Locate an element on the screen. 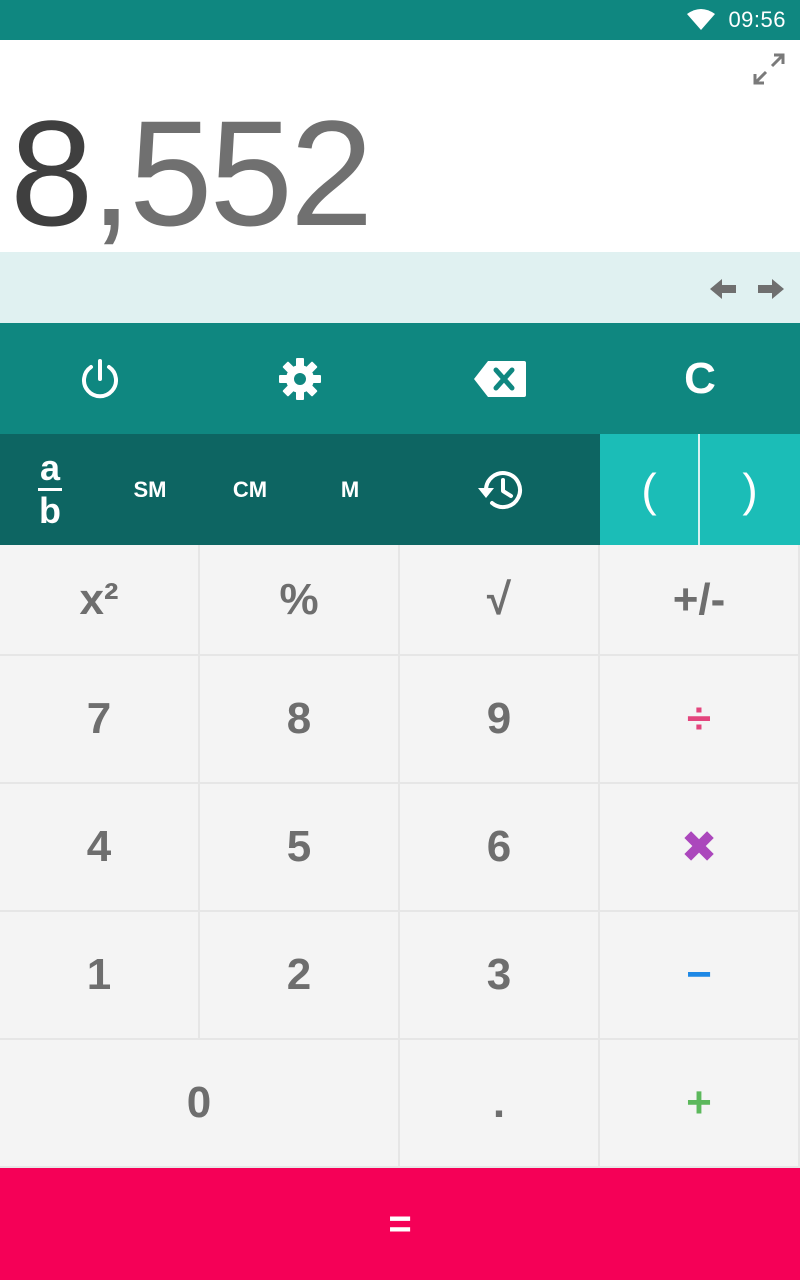  key-4: 4 is located at coordinates (100, 848).